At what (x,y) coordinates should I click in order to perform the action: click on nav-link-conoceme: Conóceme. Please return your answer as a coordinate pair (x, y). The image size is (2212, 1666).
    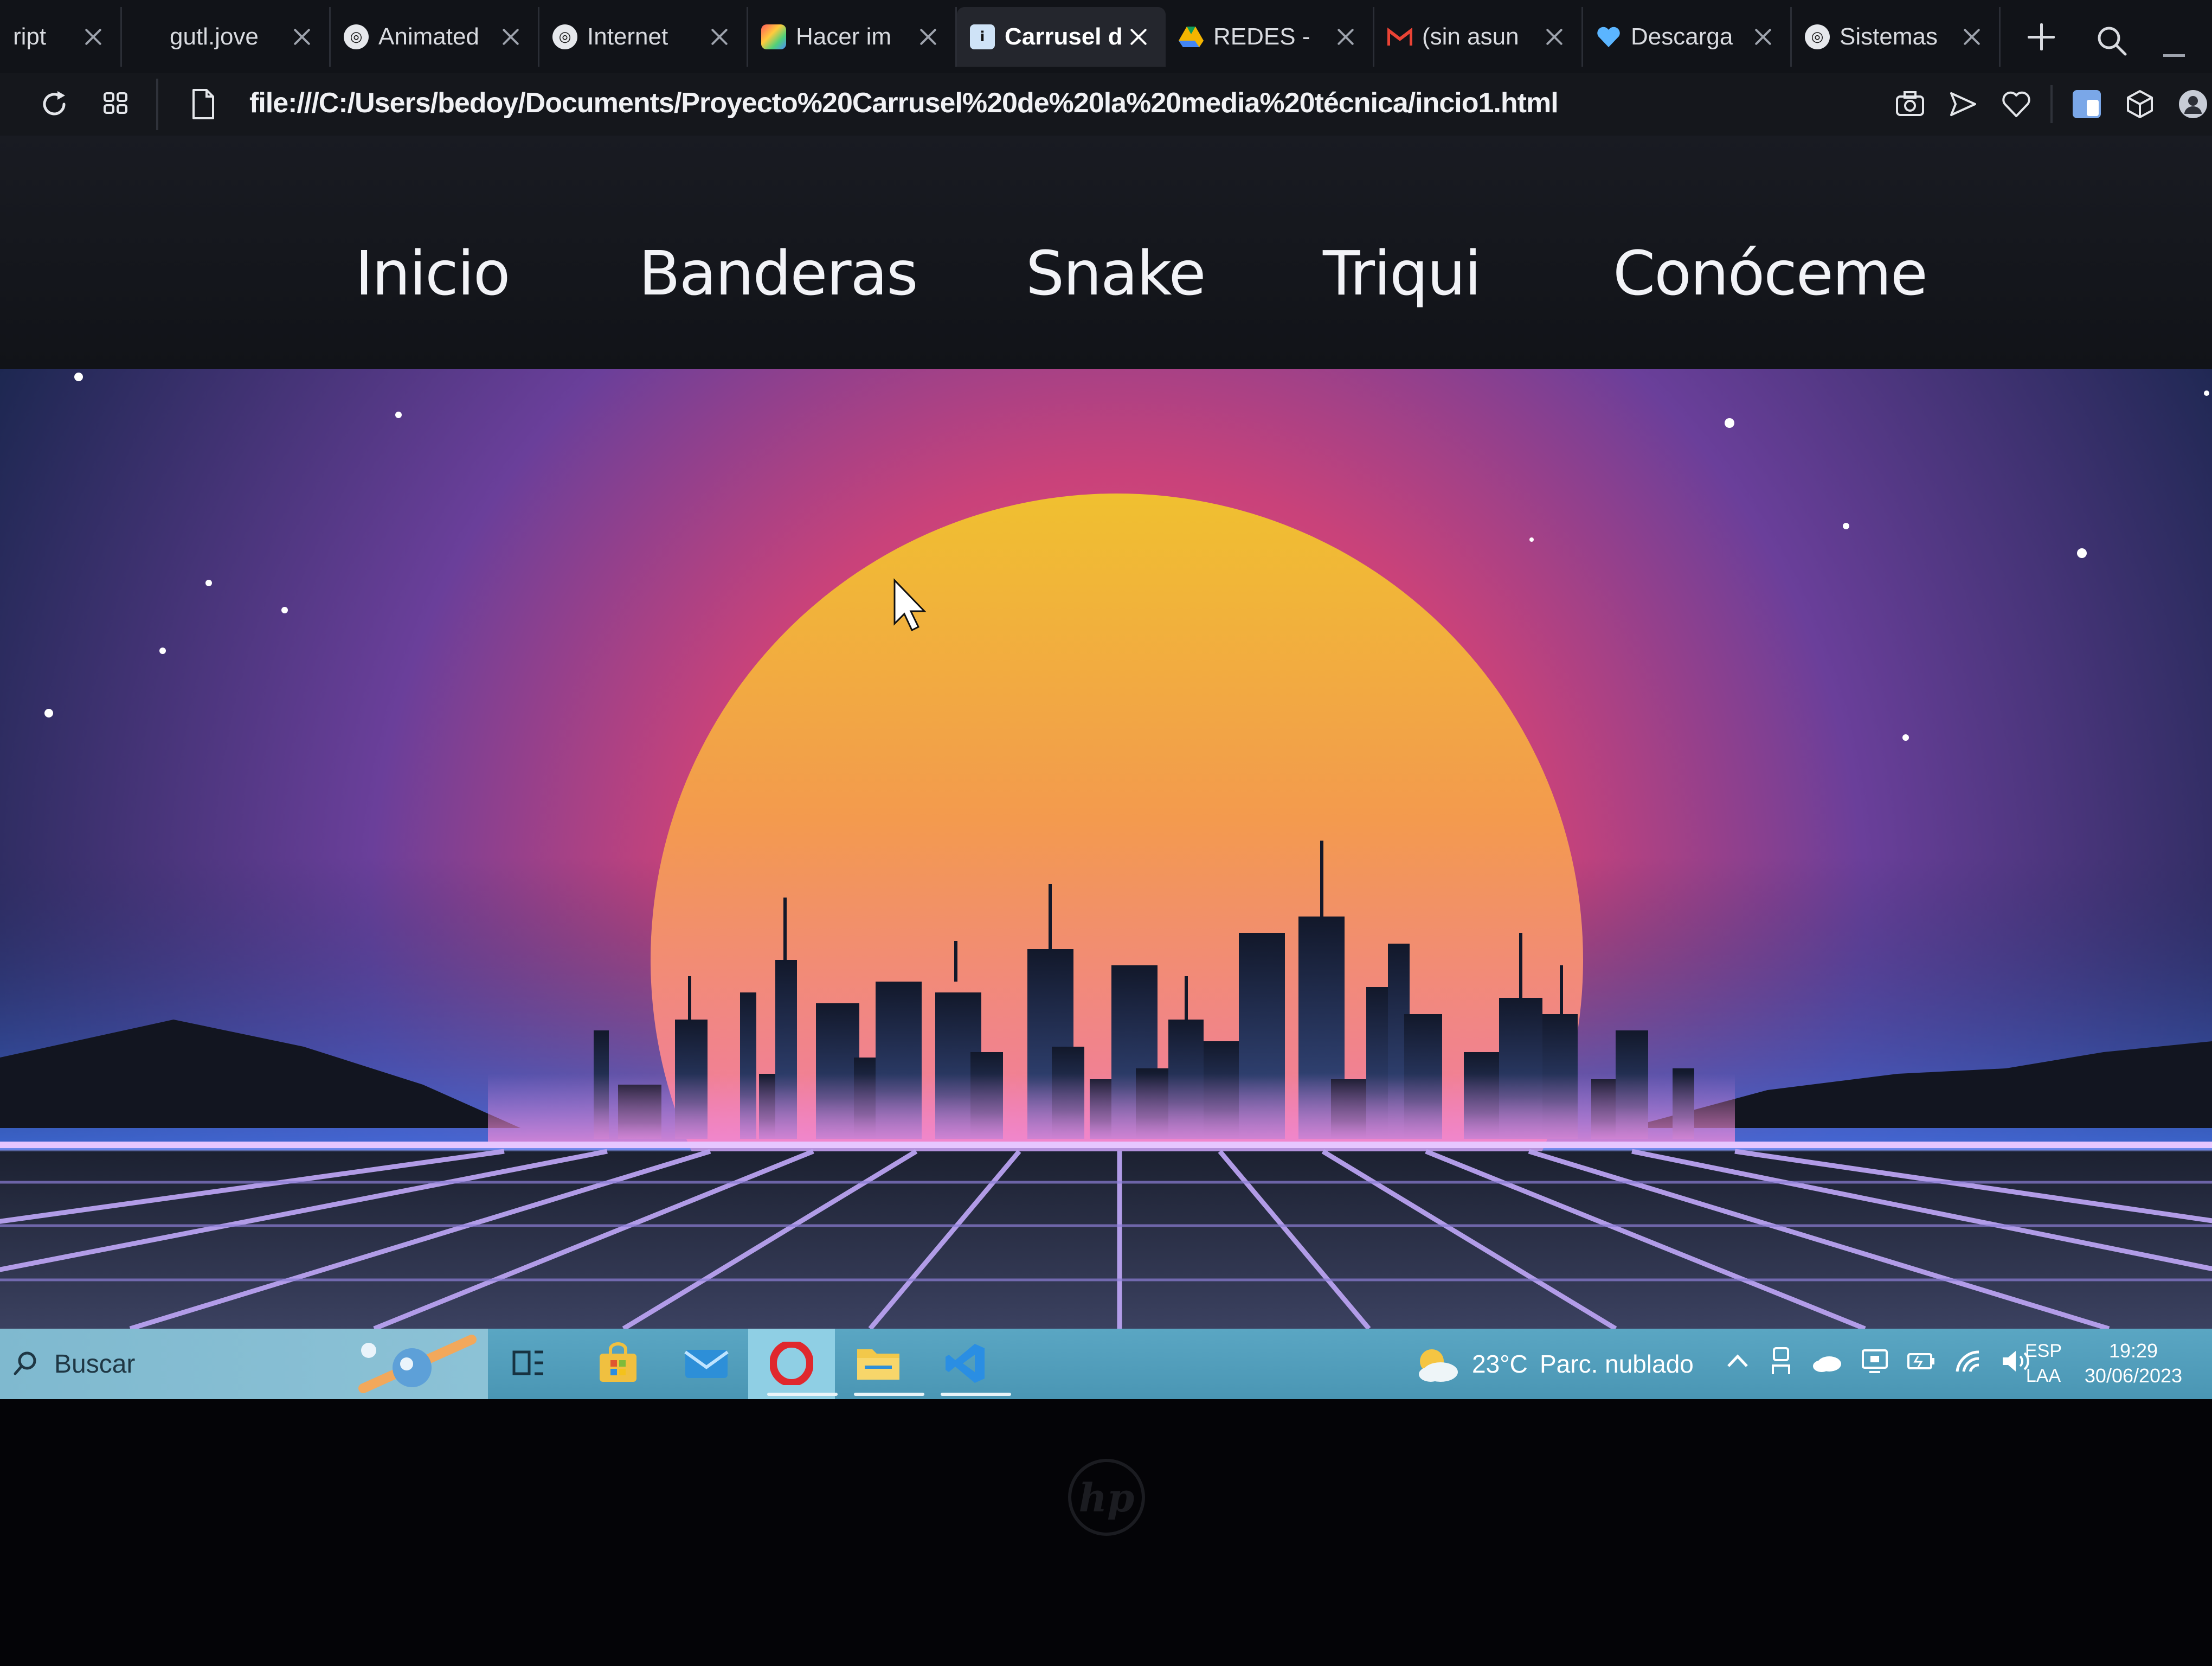
    Looking at the image, I should click on (1770, 274).